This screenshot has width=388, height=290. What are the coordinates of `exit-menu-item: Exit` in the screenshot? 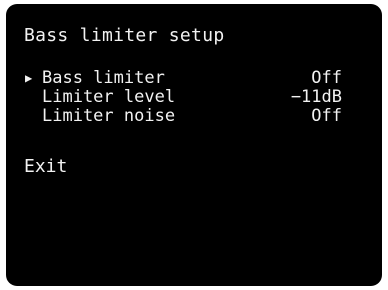 It's located at (45, 167).